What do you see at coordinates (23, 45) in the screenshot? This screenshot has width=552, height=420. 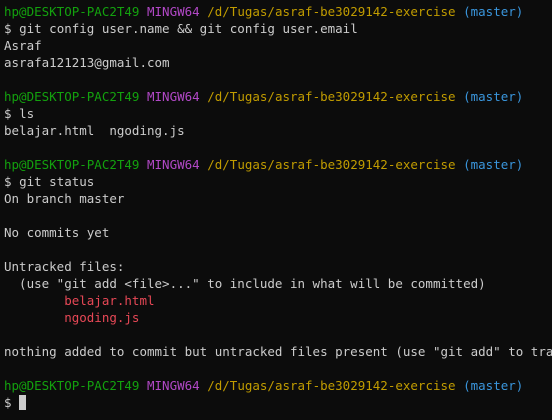 I see `output-line: Asraf` at bounding box center [23, 45].